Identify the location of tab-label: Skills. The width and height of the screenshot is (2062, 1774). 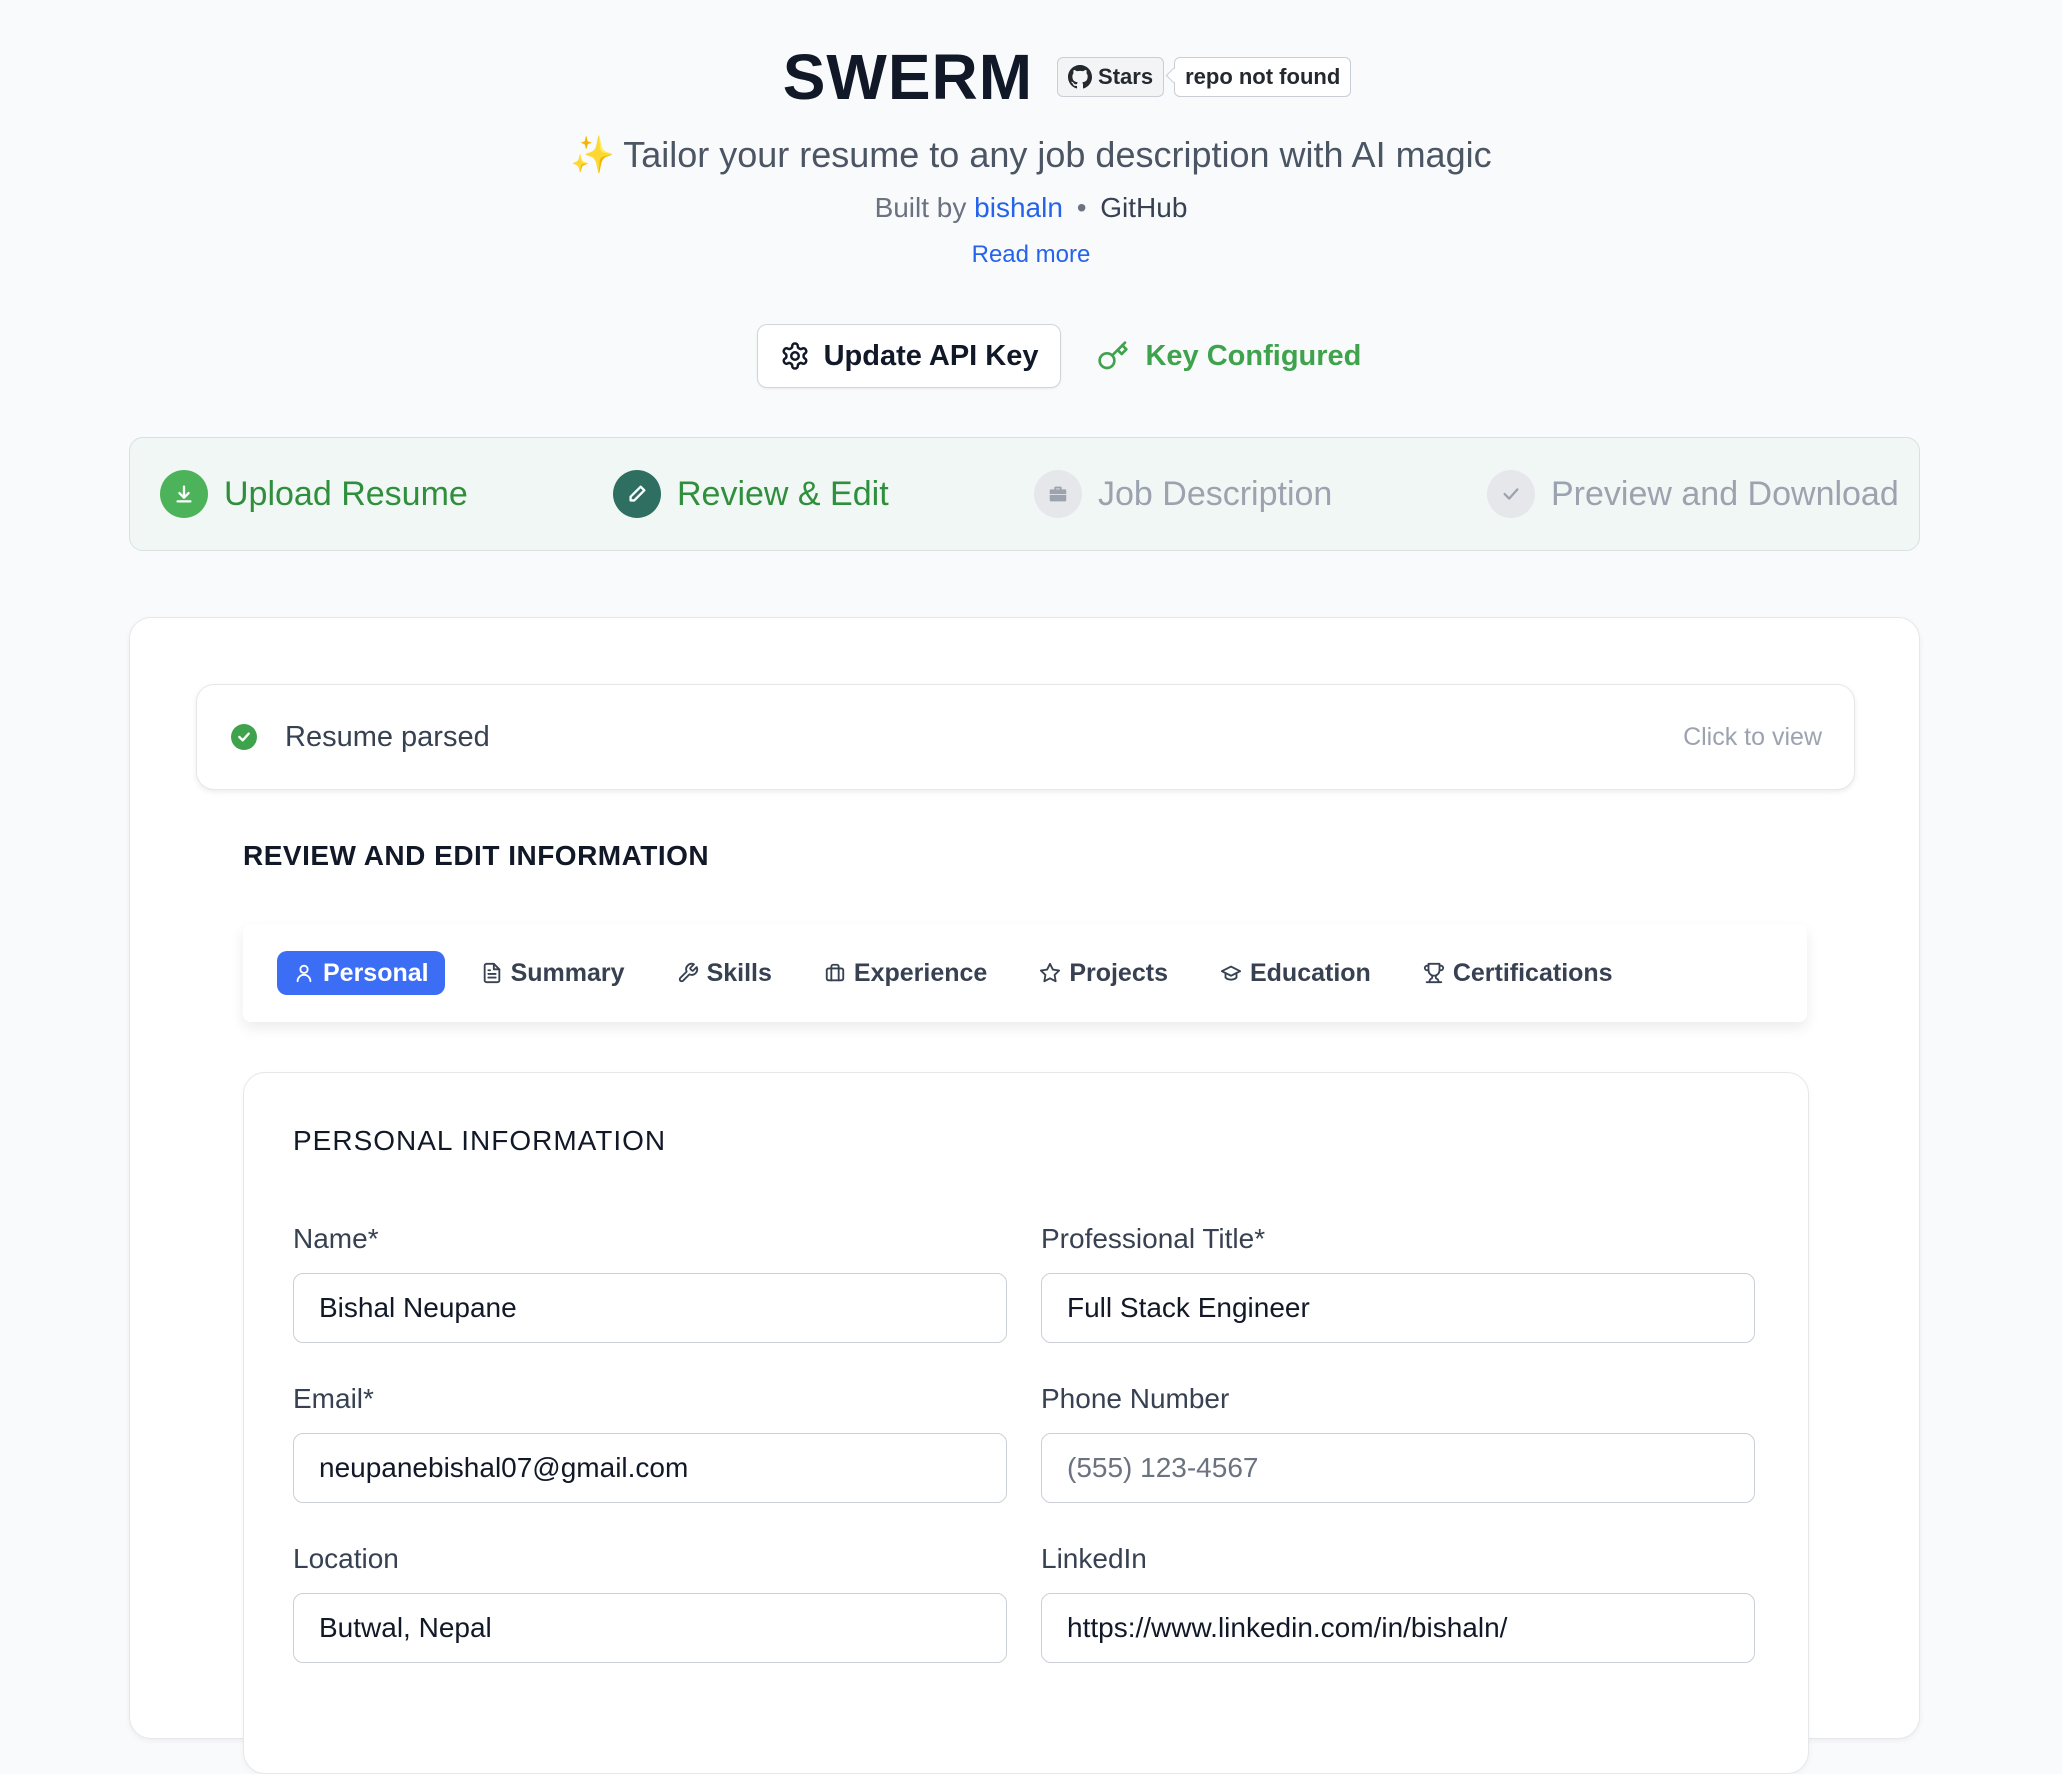
(739, 972).